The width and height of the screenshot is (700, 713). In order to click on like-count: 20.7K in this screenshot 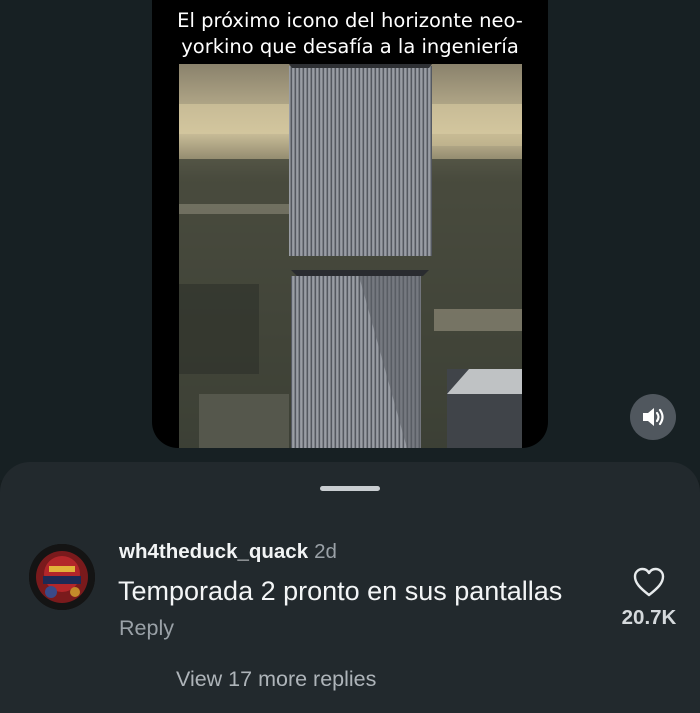, I will do `click(649, 617)`.